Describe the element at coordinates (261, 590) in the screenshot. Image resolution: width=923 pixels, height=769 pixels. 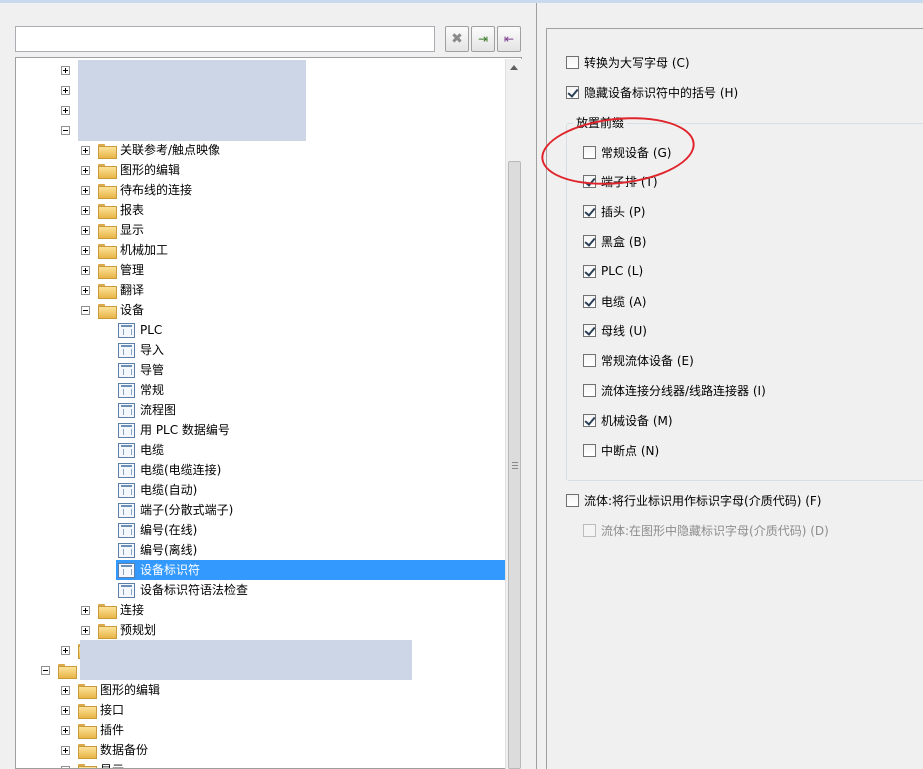
I see `tree-page-node: 设备标识符语法检查` at that location.